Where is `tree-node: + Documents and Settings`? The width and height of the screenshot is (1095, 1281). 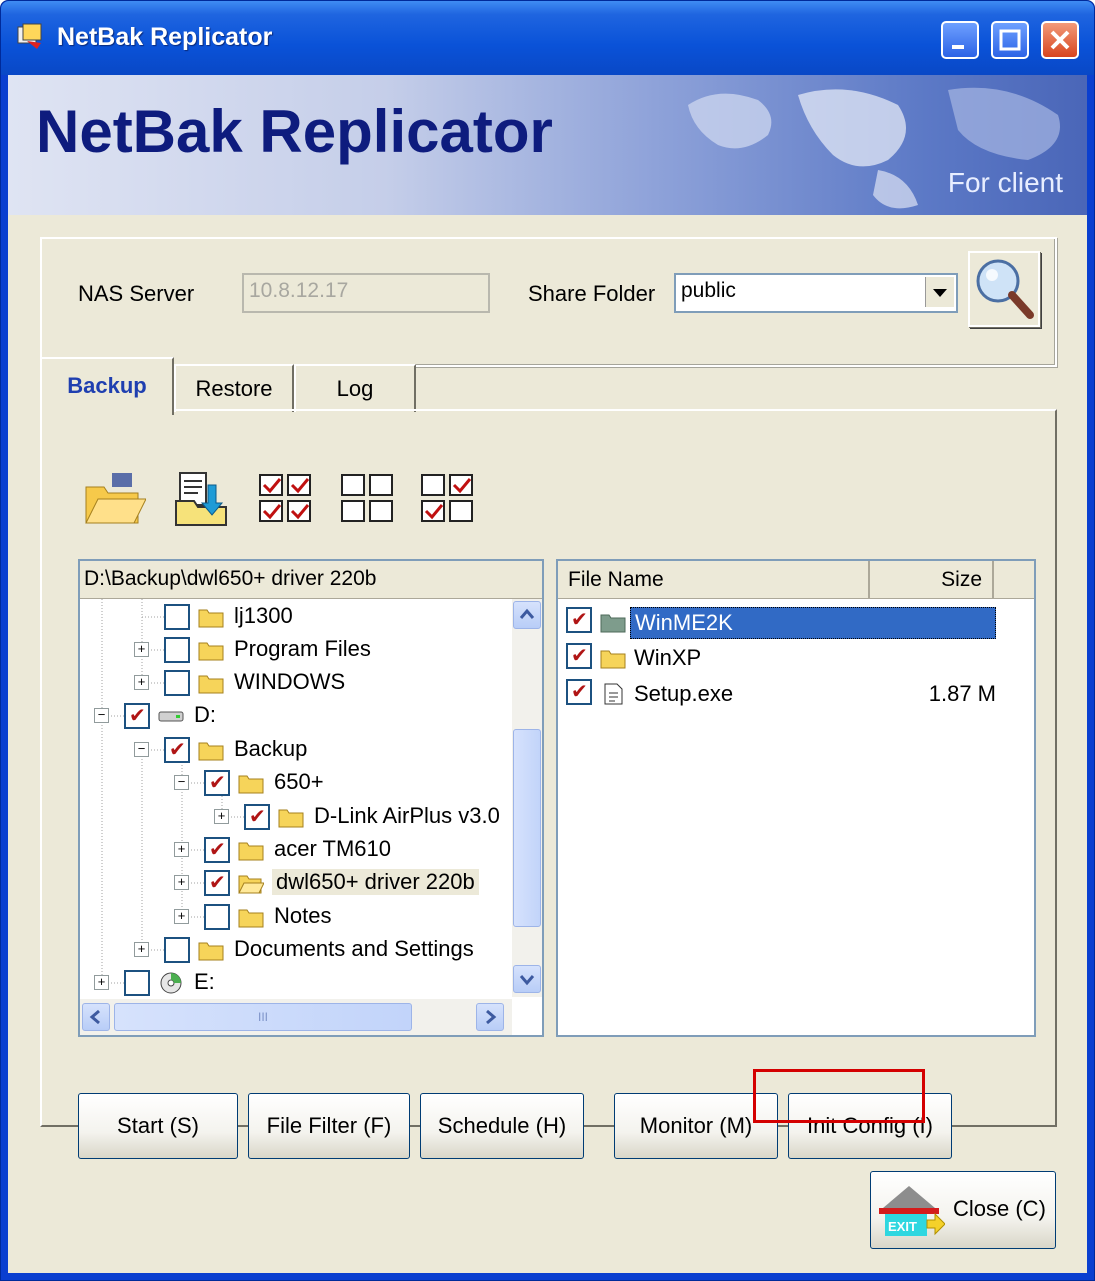
tree-node: + Documents and Settings is located at coordinates (295, 950).